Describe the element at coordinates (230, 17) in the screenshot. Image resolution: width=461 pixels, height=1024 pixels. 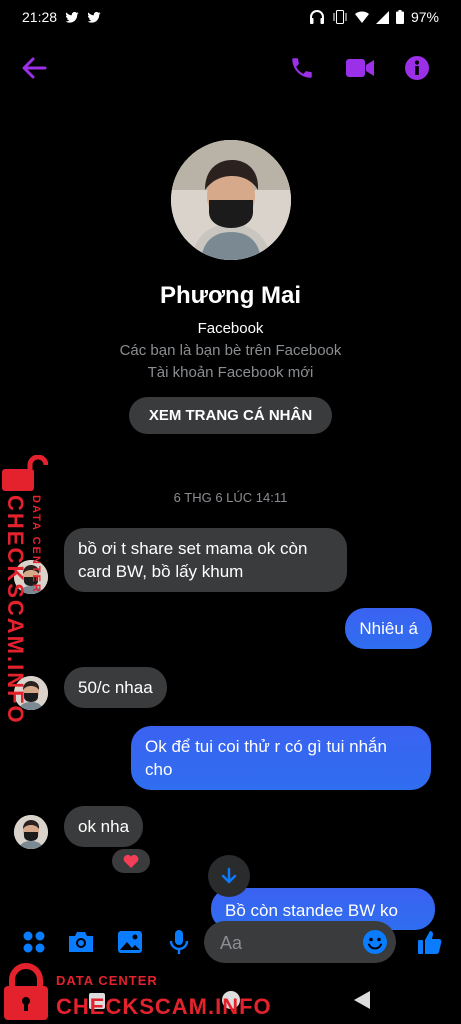
I see `status-bar: 21:28 97%` at that location.